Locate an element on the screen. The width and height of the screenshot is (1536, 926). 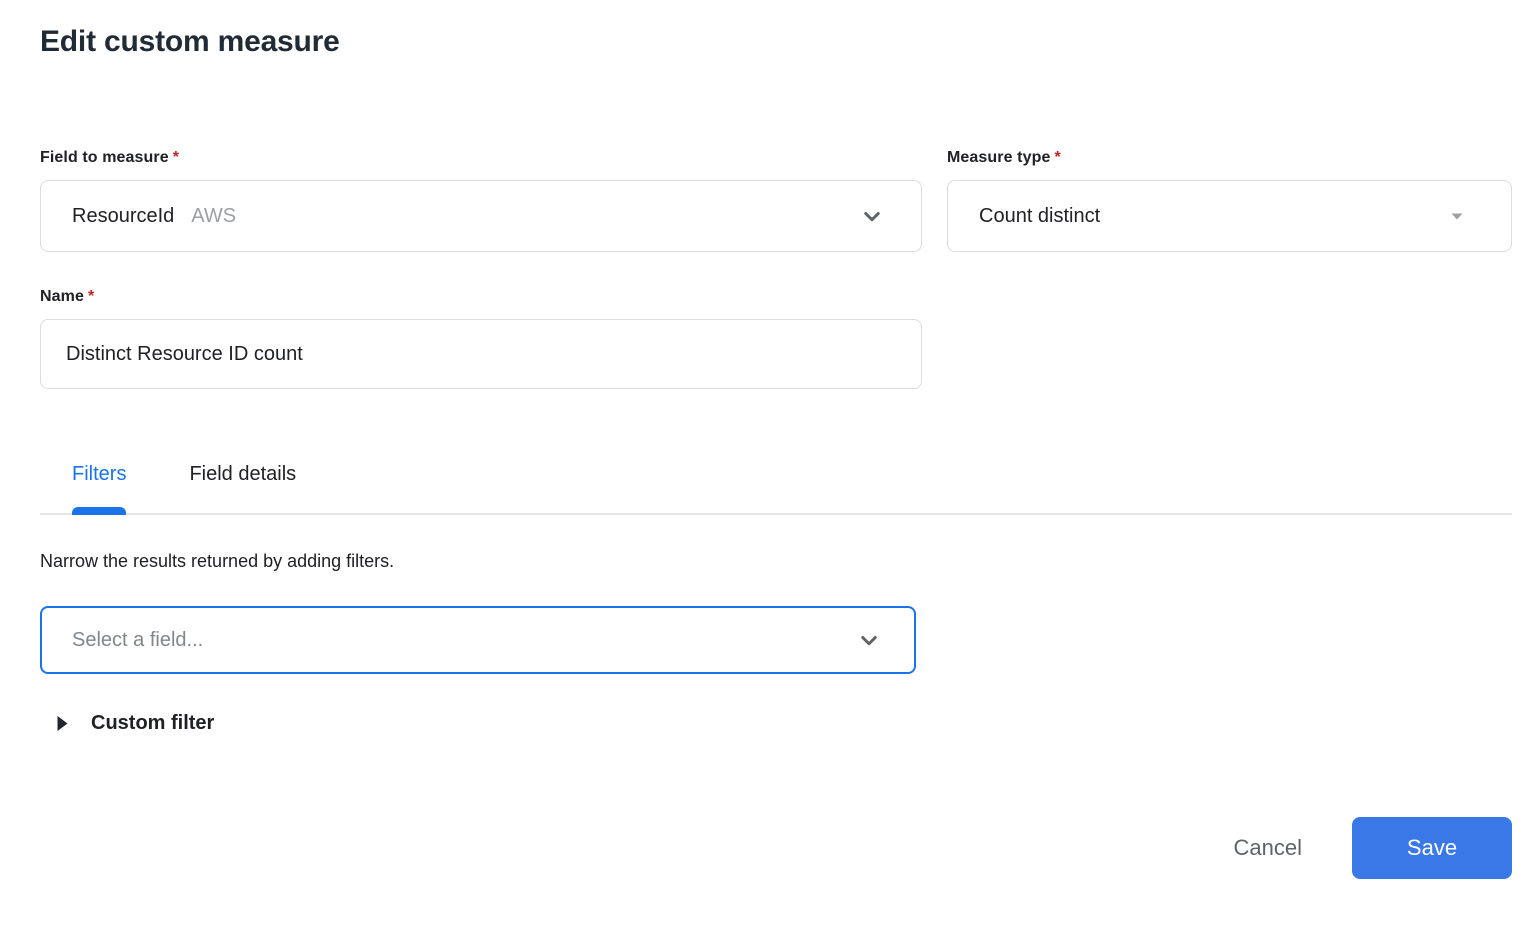
measure-type-label: Measure type * is located at coordinates (1229, 158).